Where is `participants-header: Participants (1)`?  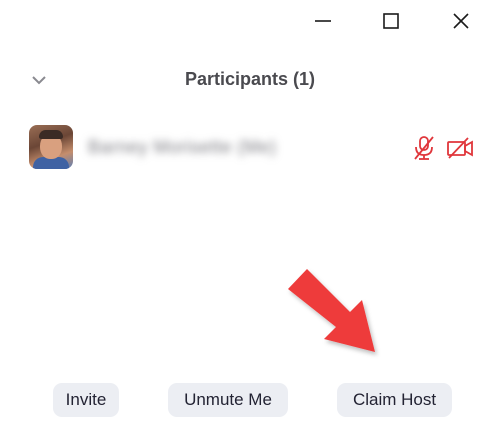
participants-header: Participants (1) is located at coordinates (249, 80).